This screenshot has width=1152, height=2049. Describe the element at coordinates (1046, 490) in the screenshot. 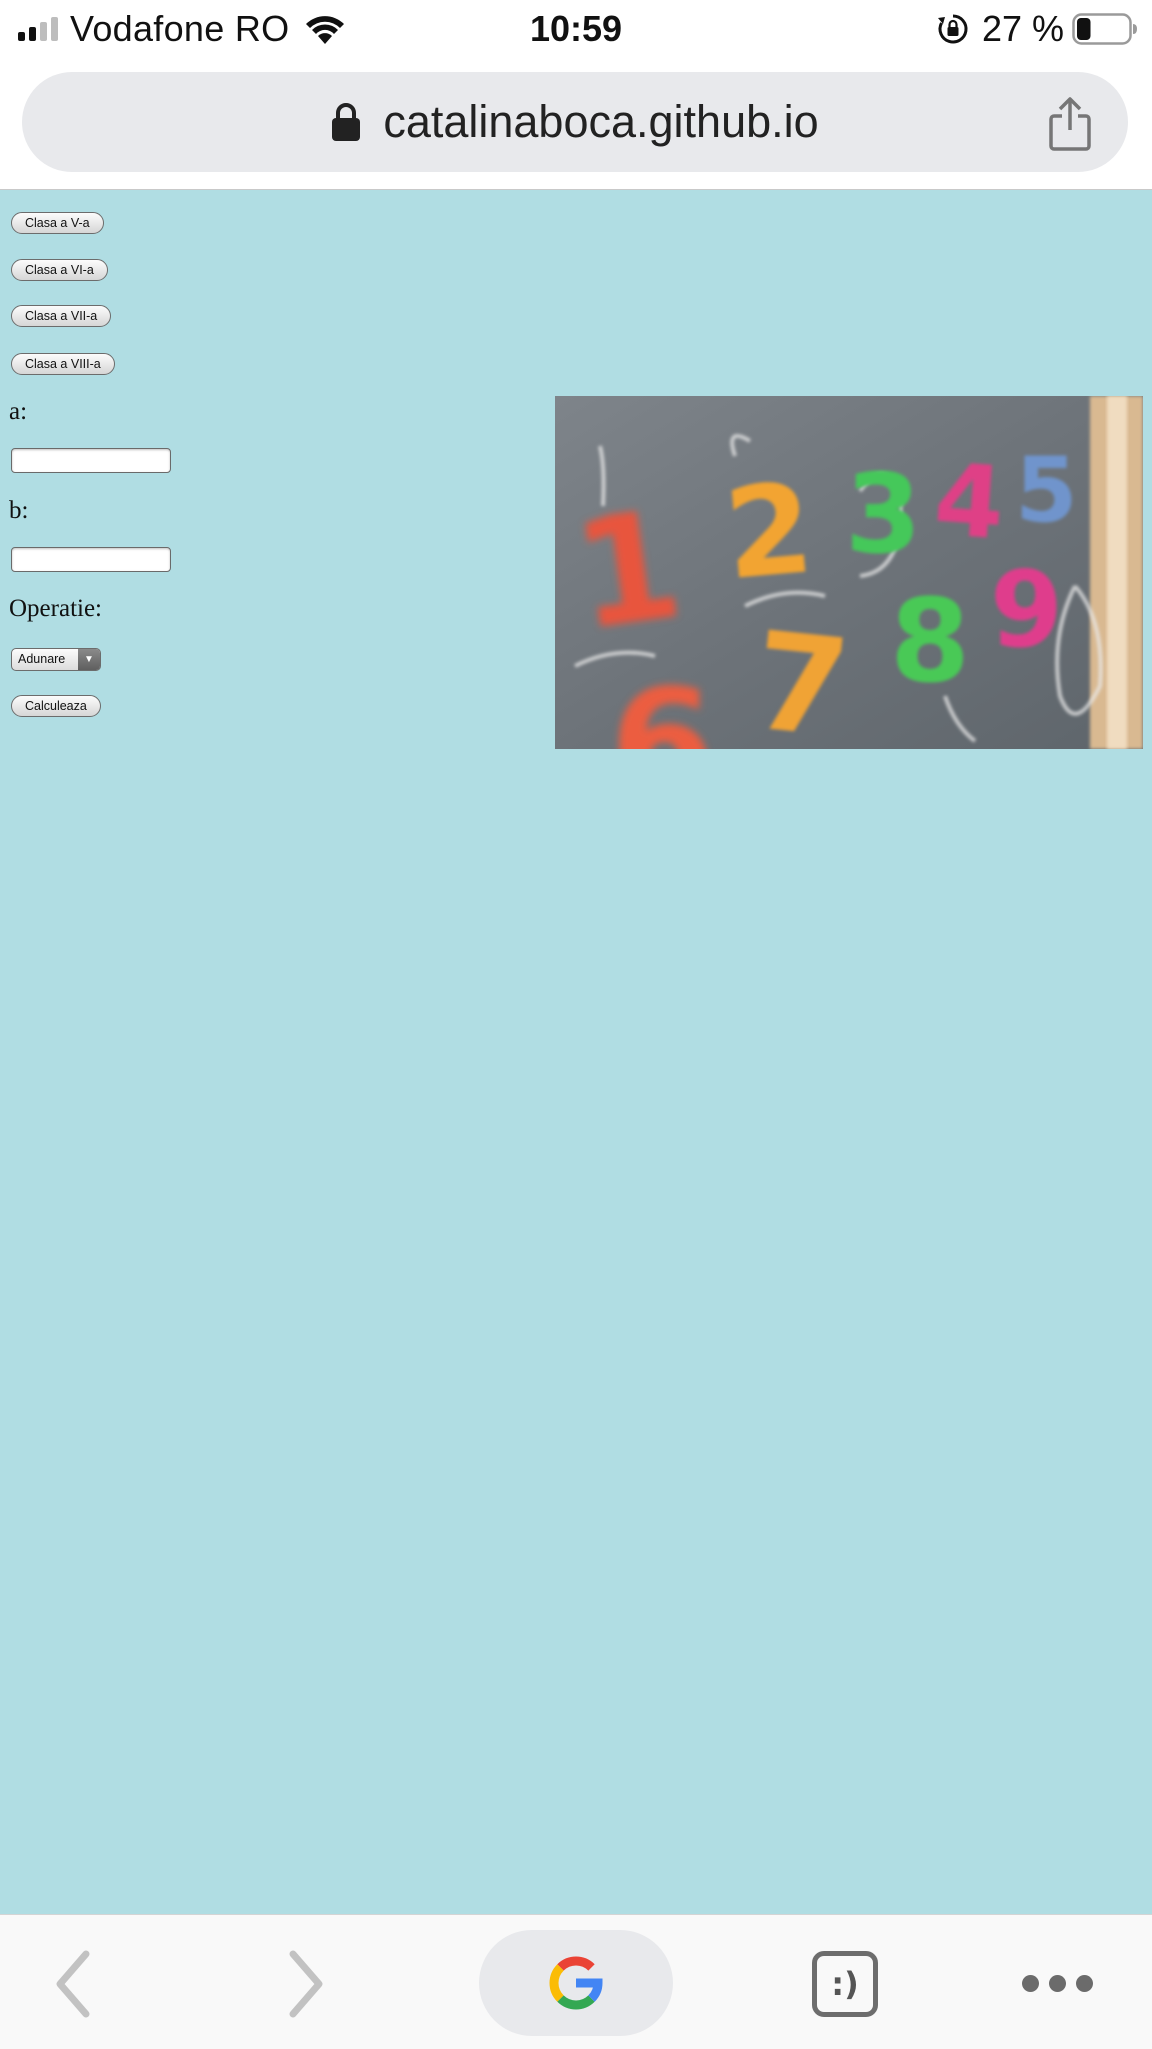

I see `digit-5: 5` at that location.